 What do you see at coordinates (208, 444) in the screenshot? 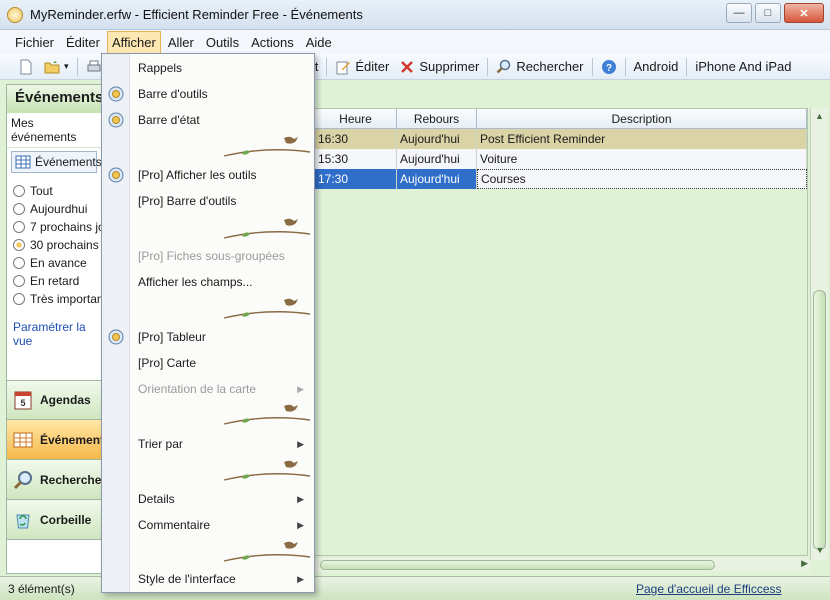
I see `menu-item-trier-par: Trier par ▶` at bounding box center [208, 444].